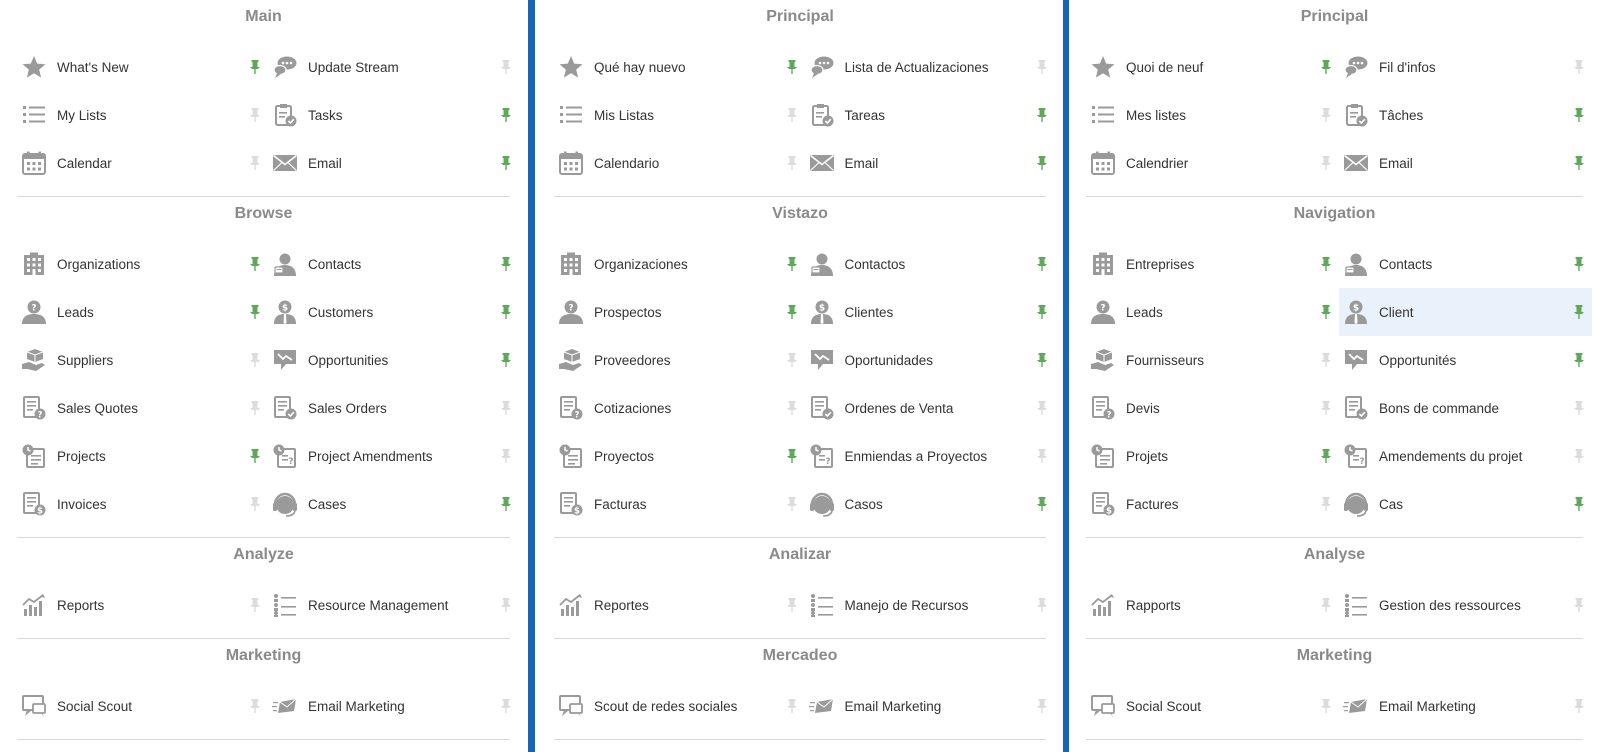 This screenshot has height=752, width=1600. What do you see at coordinates (393, 408) in the screenshot?
I see `menu-item-sales-orders: Sales Orders` at bounding box center [393, 408].